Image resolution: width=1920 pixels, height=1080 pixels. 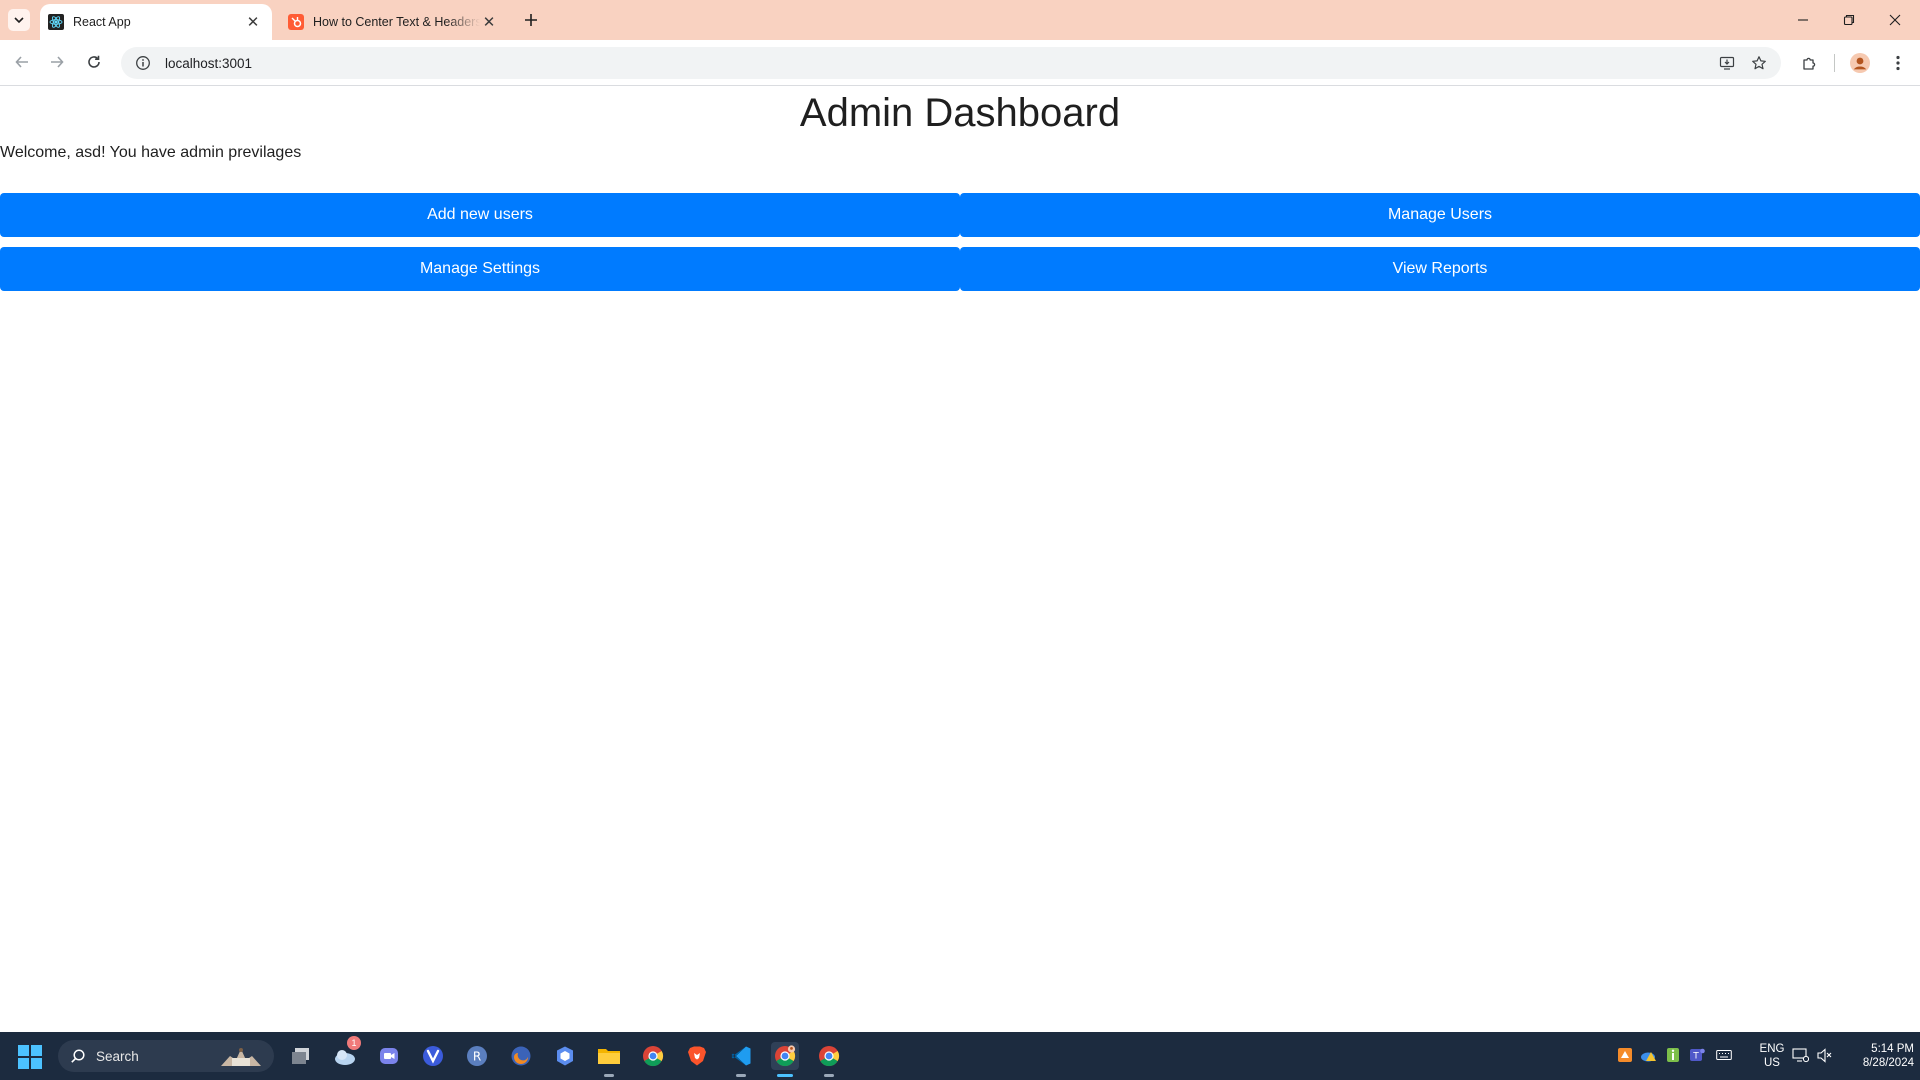 I want to click on tray-volume, so click(x=1825, y=1055).